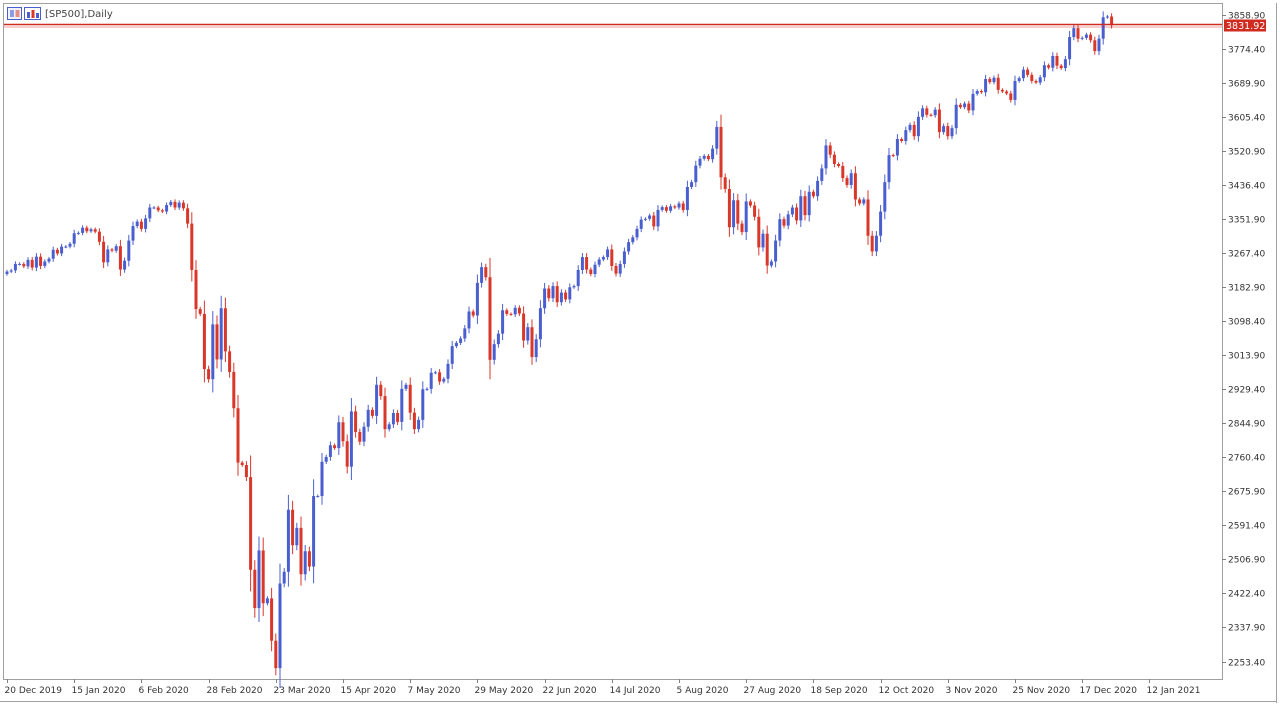 This screenshot has height=704, width=1280. Describe the element at coordinates (1246, 119) in the screenshot. I see `y-tick-label: 3605.40` at that location.